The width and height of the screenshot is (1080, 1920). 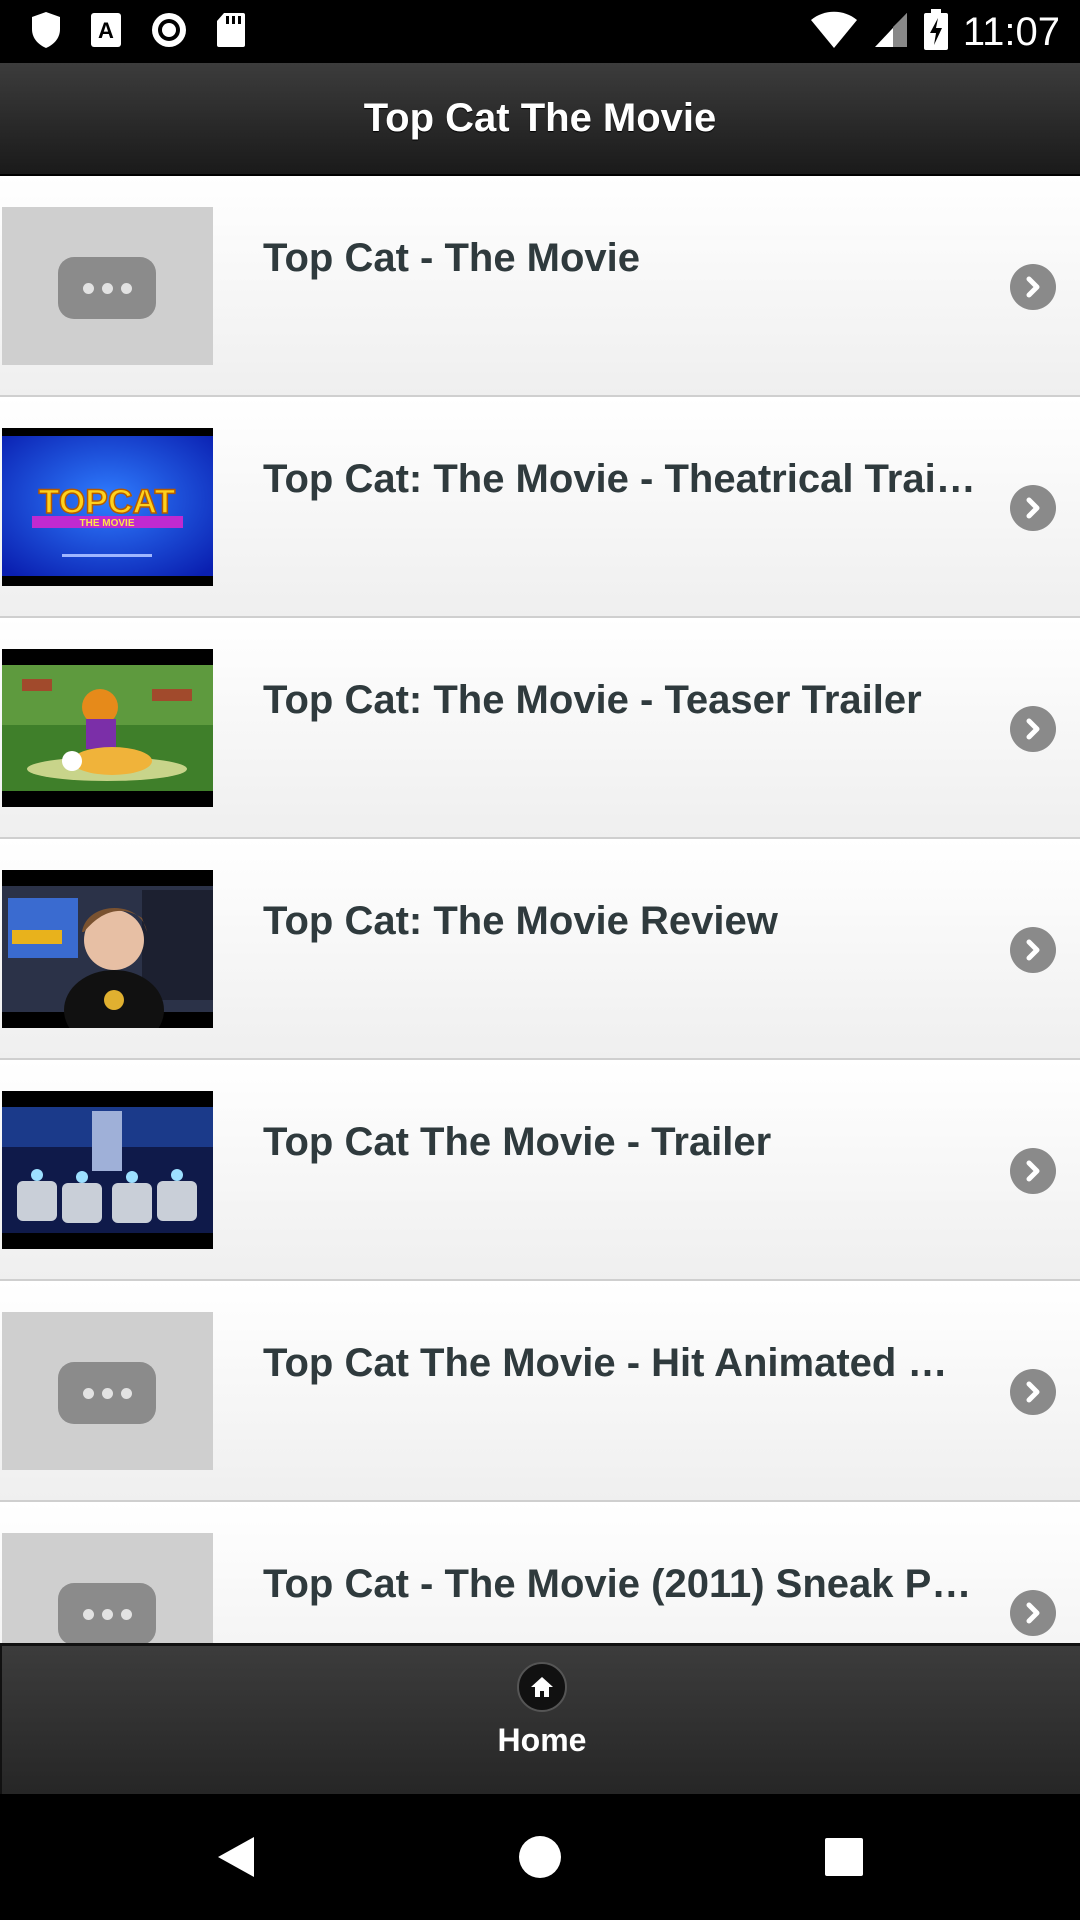 What do you see at coordinates (540, 728) in the screenshot?
I see `list-item: Top Cat: The Movie - Teaser Trailer` at bounding box center [540, 728].